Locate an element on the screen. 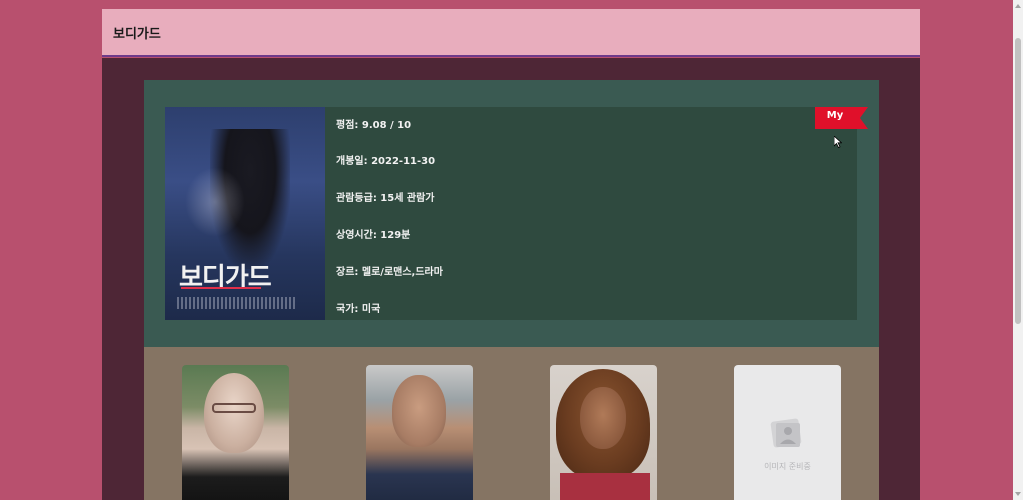 This screenshot has width=1023, height=500. cast-photo-glasses is located at coordinates (234, 408).